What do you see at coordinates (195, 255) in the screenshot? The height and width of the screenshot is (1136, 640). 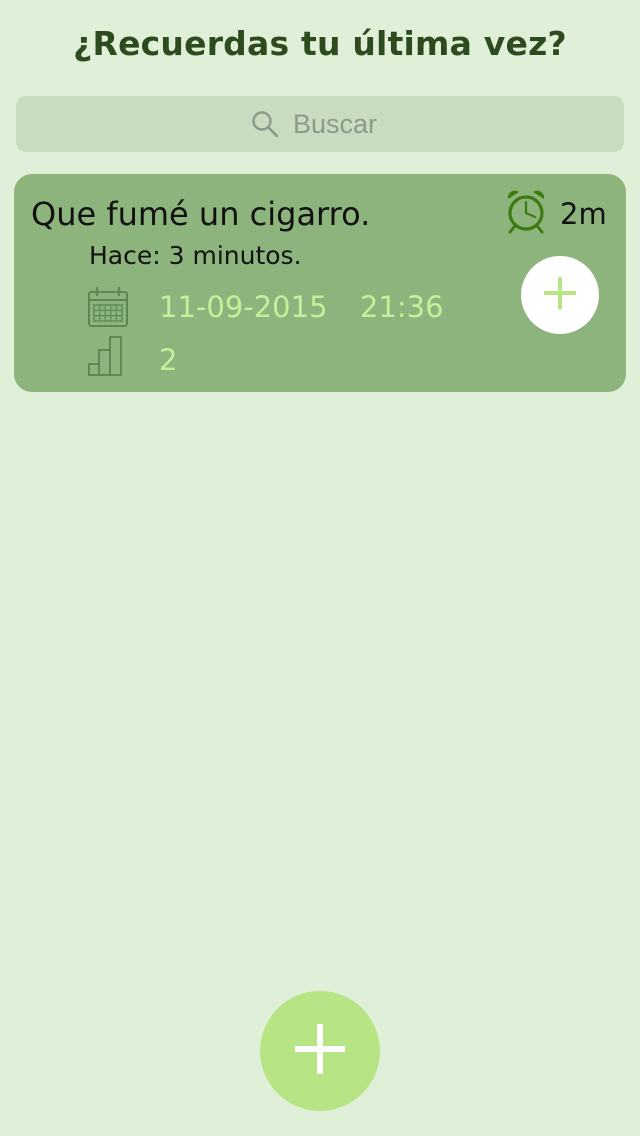 I see `entry-elapsed-description: Hace: 3 minutos.` at bounding box center [195, 255].